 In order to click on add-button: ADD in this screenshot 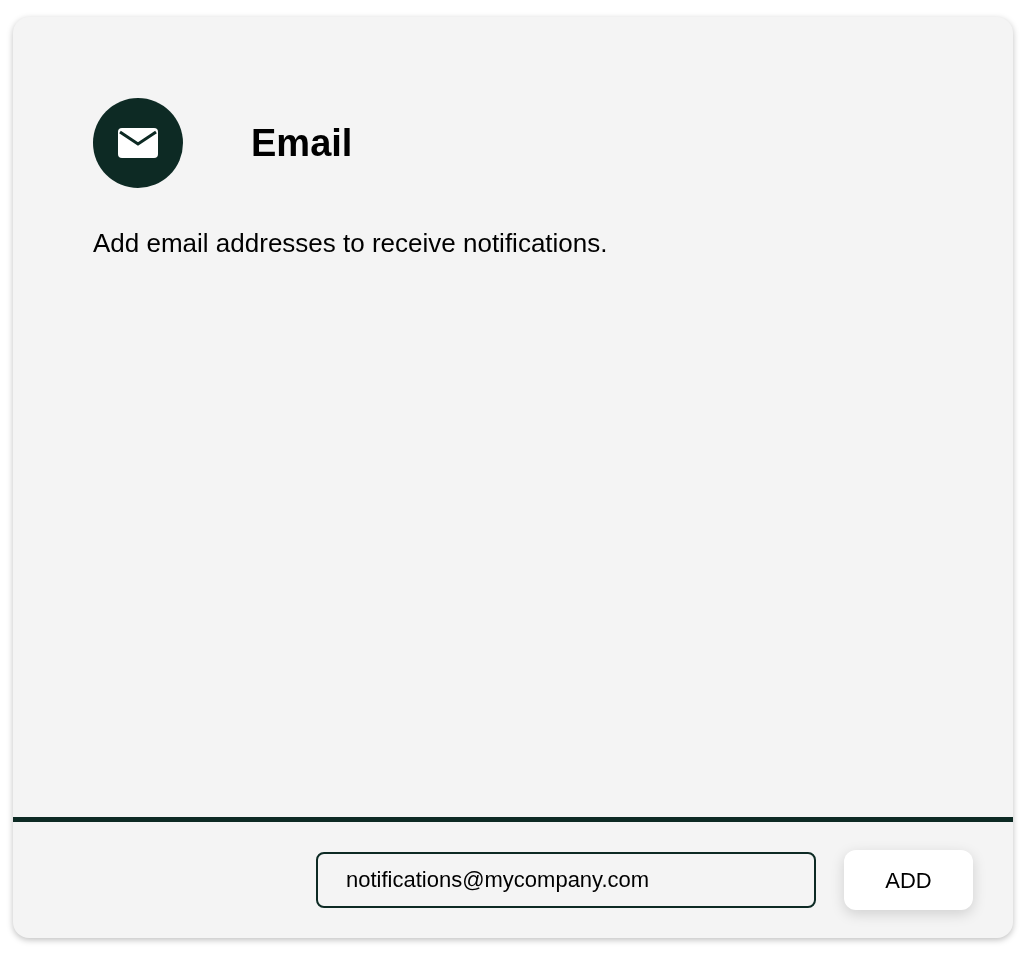, I will do `click(908, 880)`.